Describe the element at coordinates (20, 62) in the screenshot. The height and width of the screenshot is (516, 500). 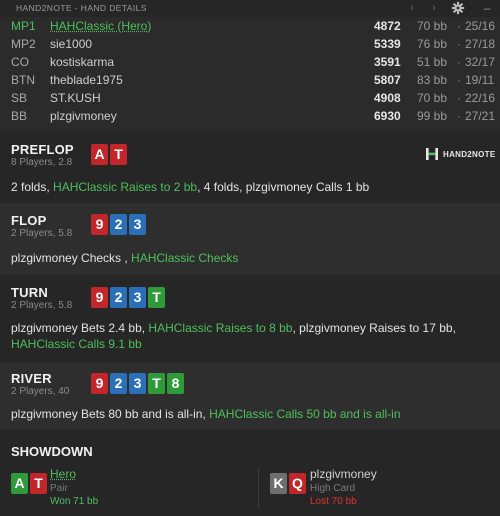
I see `player-position: CO` at that location.